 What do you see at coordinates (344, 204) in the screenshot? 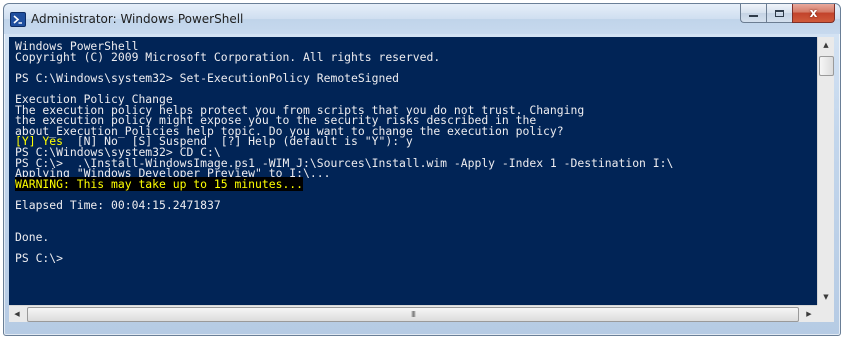
I see `console-line: Elapsed Time: 00:04:15.2471837` at bounding box center [344, 204].